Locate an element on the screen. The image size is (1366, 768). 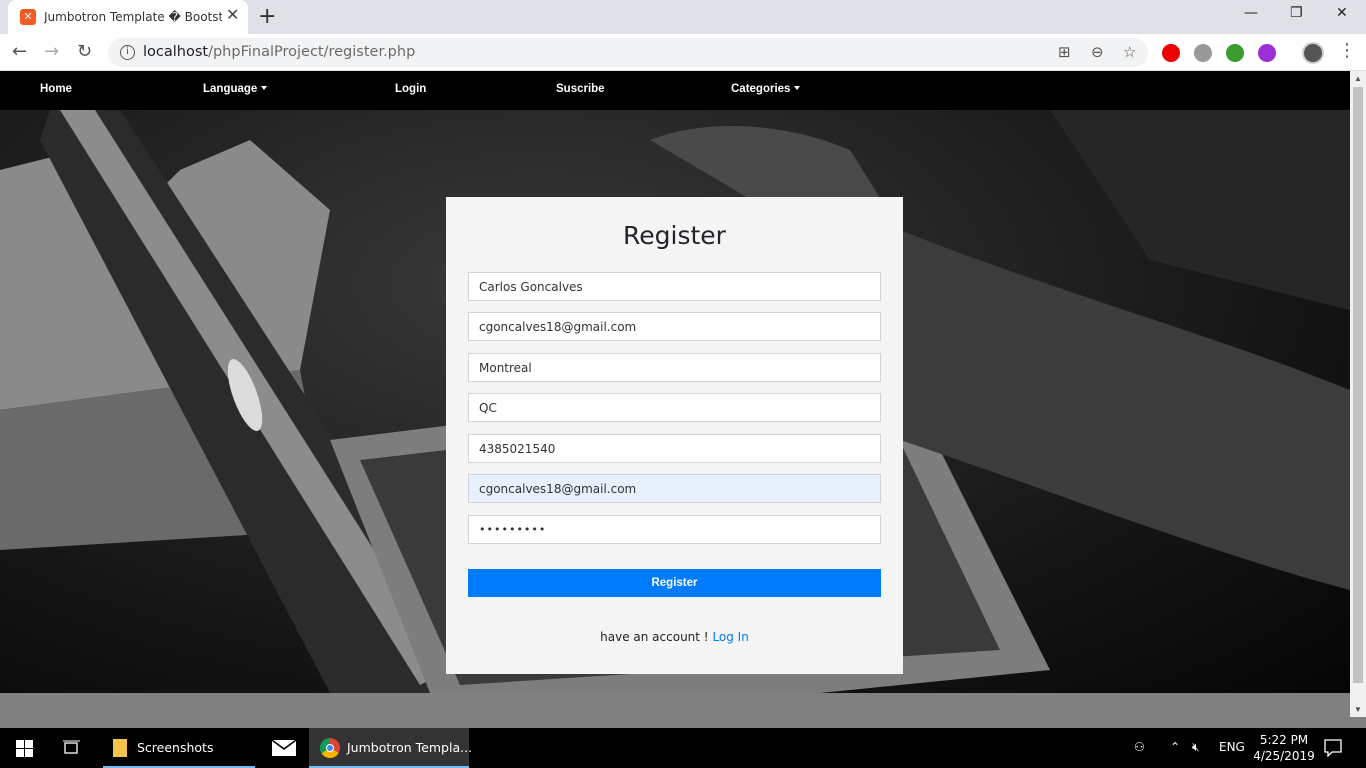
zoom-icon: ⊖ is located at coordinates (1097, 52).